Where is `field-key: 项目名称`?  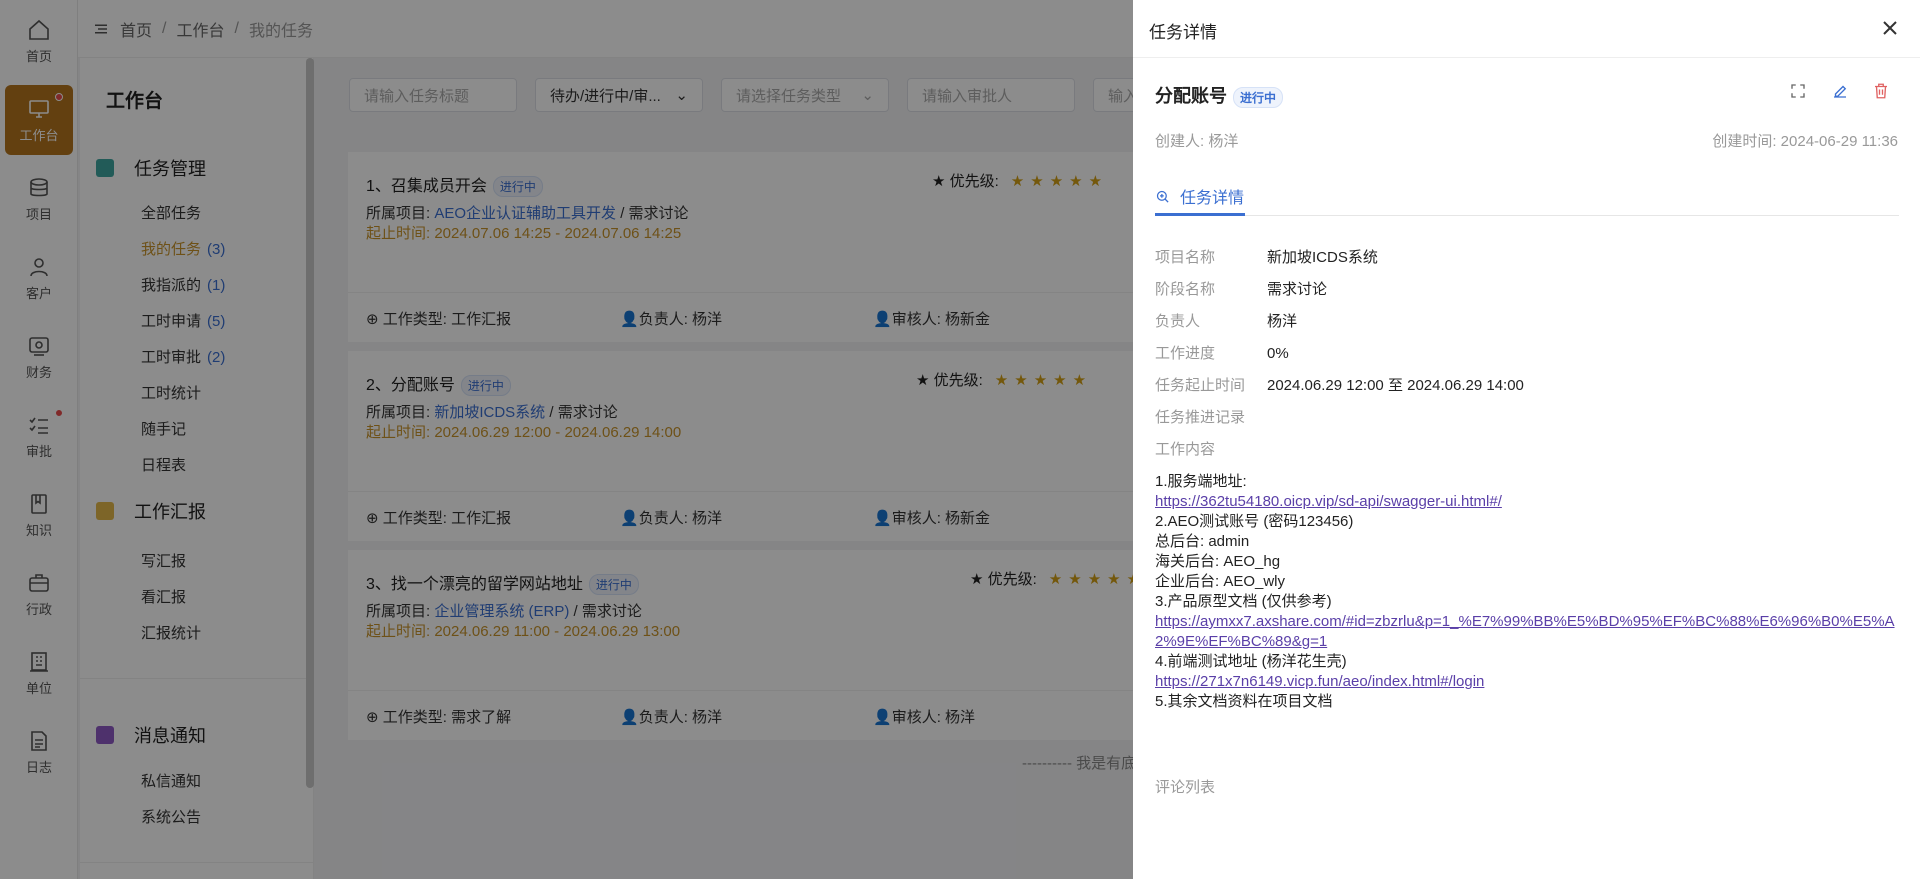
field-key: 项目名称 is located at coordinates (1185, 257).